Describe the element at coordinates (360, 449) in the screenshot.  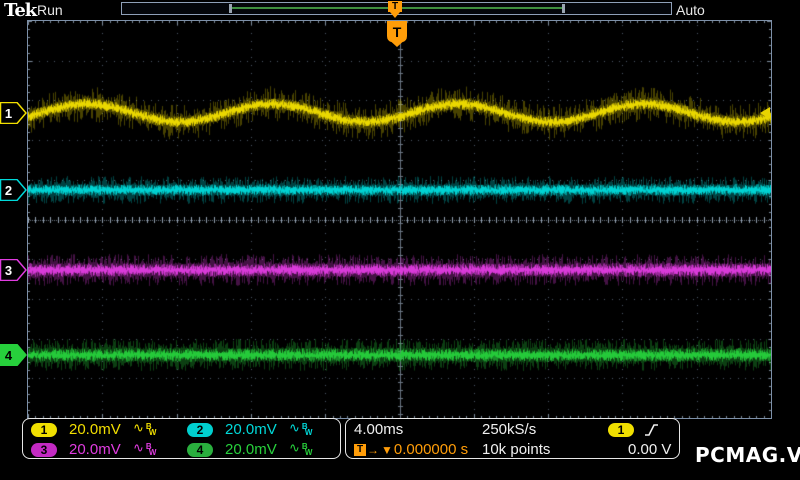
I see `trigger-t-icon: T` at that location.